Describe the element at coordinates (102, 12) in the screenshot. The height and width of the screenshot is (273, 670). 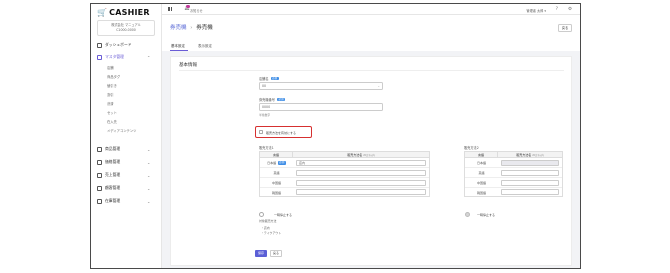
I see `cart-icon: 🛒` at that location.